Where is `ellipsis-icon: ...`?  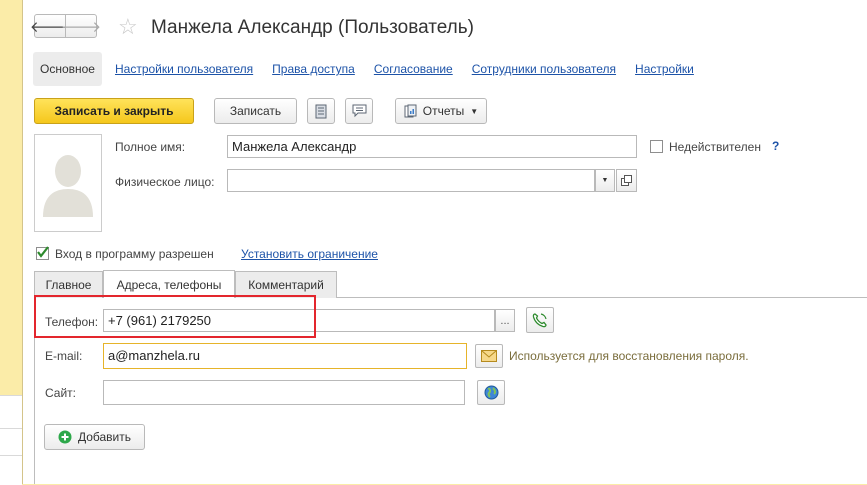 ellipsis-icon: ... is located at coordinates (505, 320).